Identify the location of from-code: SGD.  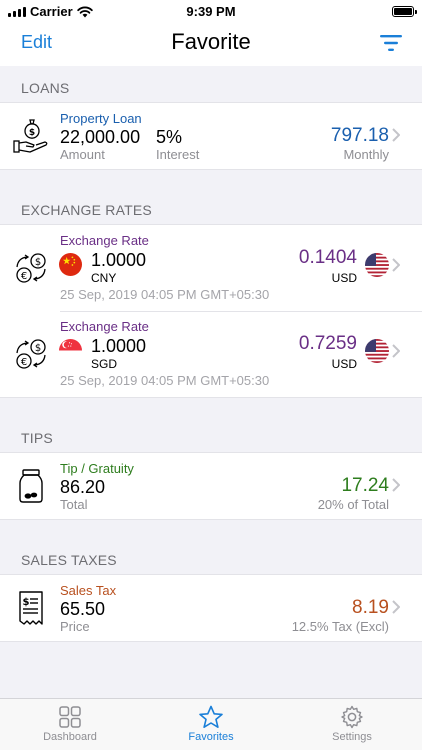
(104, 364).